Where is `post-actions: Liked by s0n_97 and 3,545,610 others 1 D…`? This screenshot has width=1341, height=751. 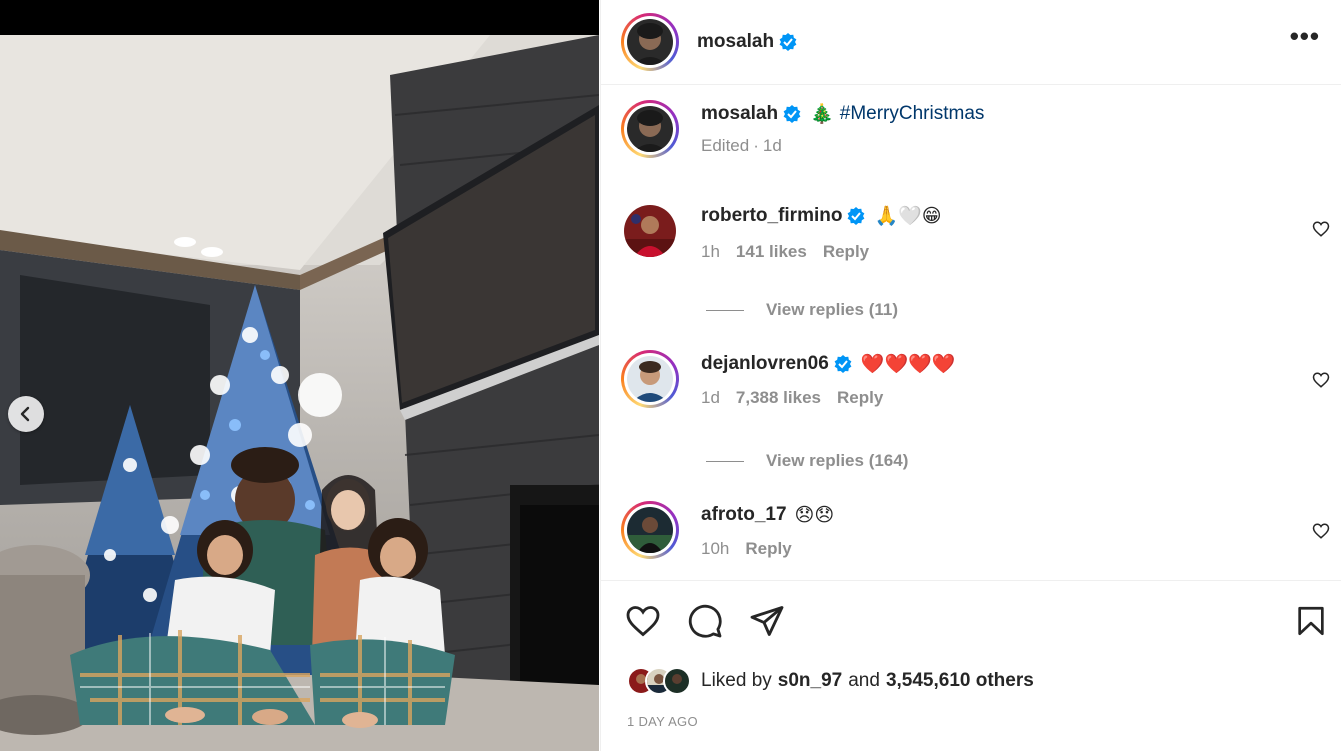 post-actions: Liked by s0n_97 and 3,545,610 others 1 D… is located at coordinates (971, 665).